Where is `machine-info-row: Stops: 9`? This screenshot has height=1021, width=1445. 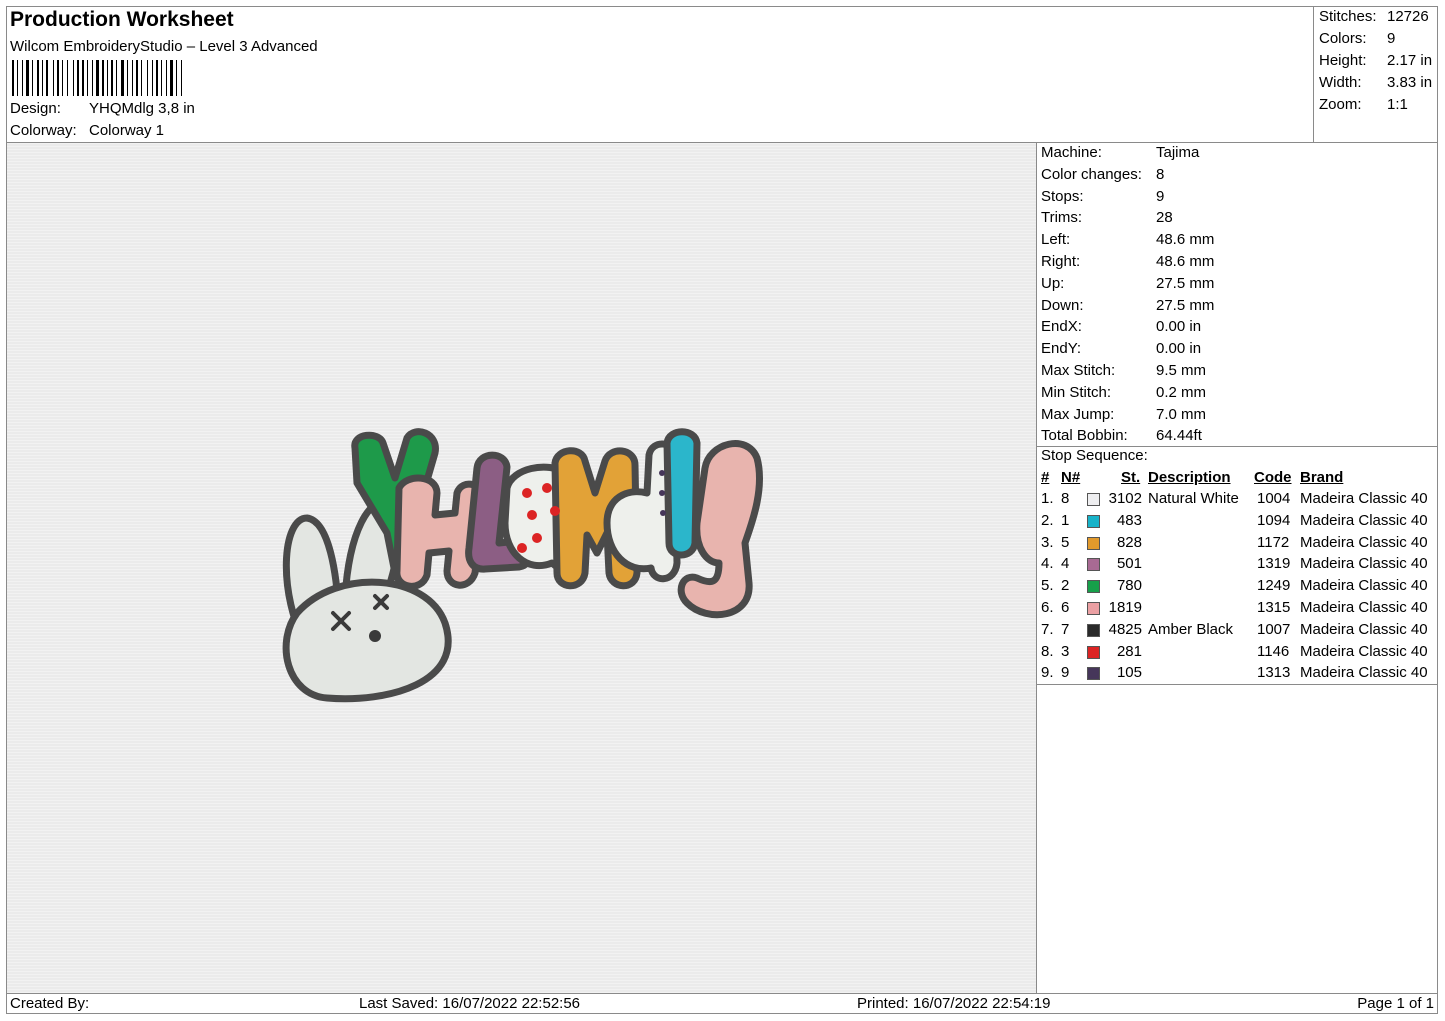
machine-info-row: Stops: 9 is located at coordinates (1102, 196).